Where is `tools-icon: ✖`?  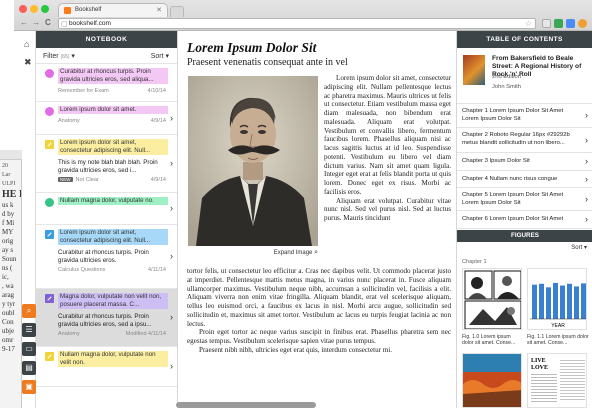 tools-icon: ✖ is located at coordinates (28, 62).